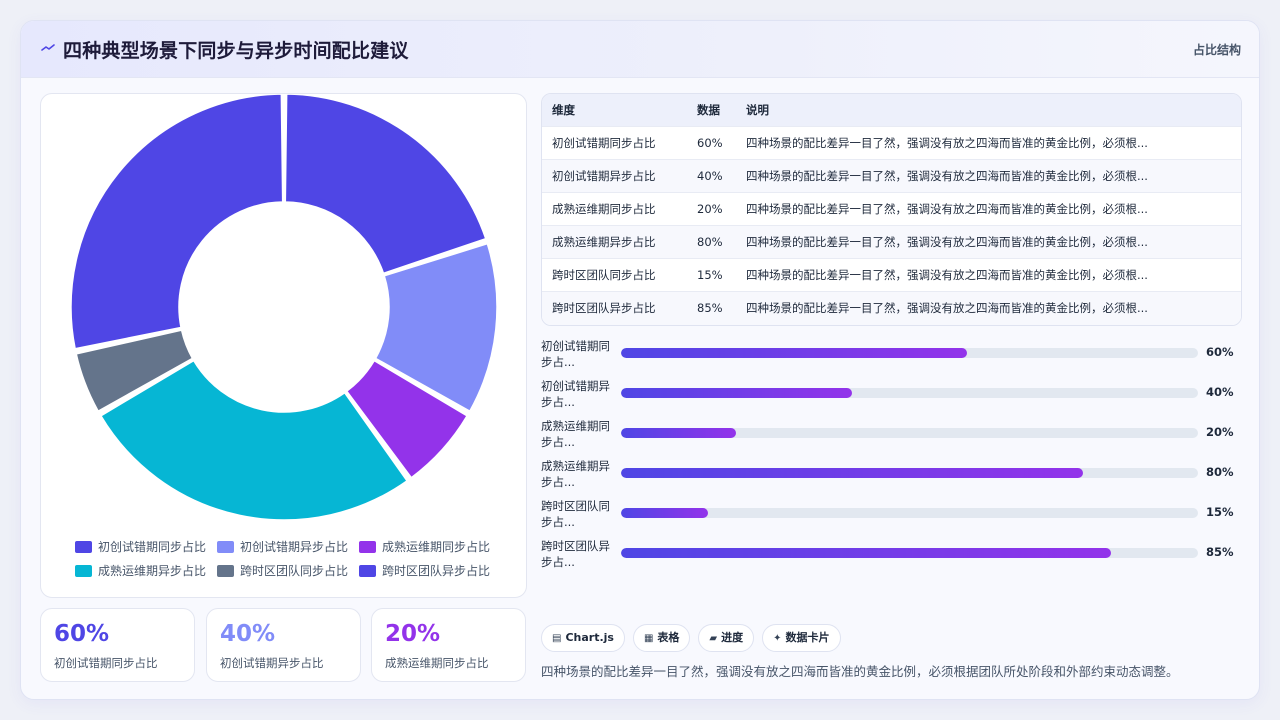  I want to click on legend-item: 成熟运维期异步占比, so click(146, 570).